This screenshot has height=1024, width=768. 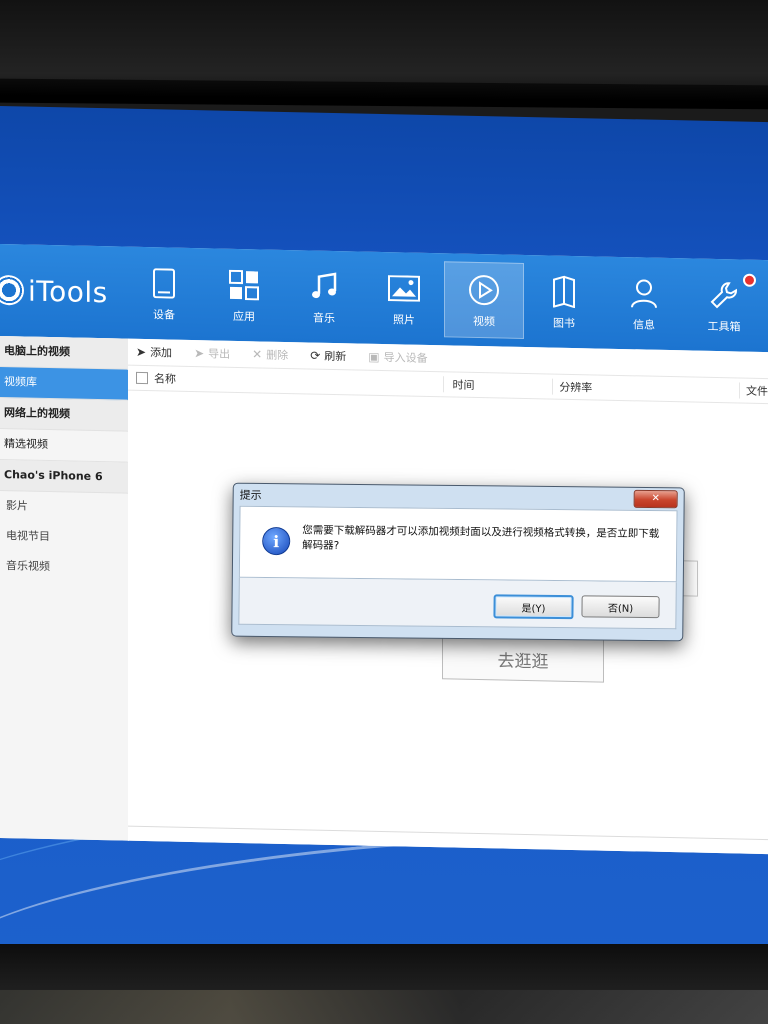 I want to click on dialog-title: 提示, so click(x=250, y=495).